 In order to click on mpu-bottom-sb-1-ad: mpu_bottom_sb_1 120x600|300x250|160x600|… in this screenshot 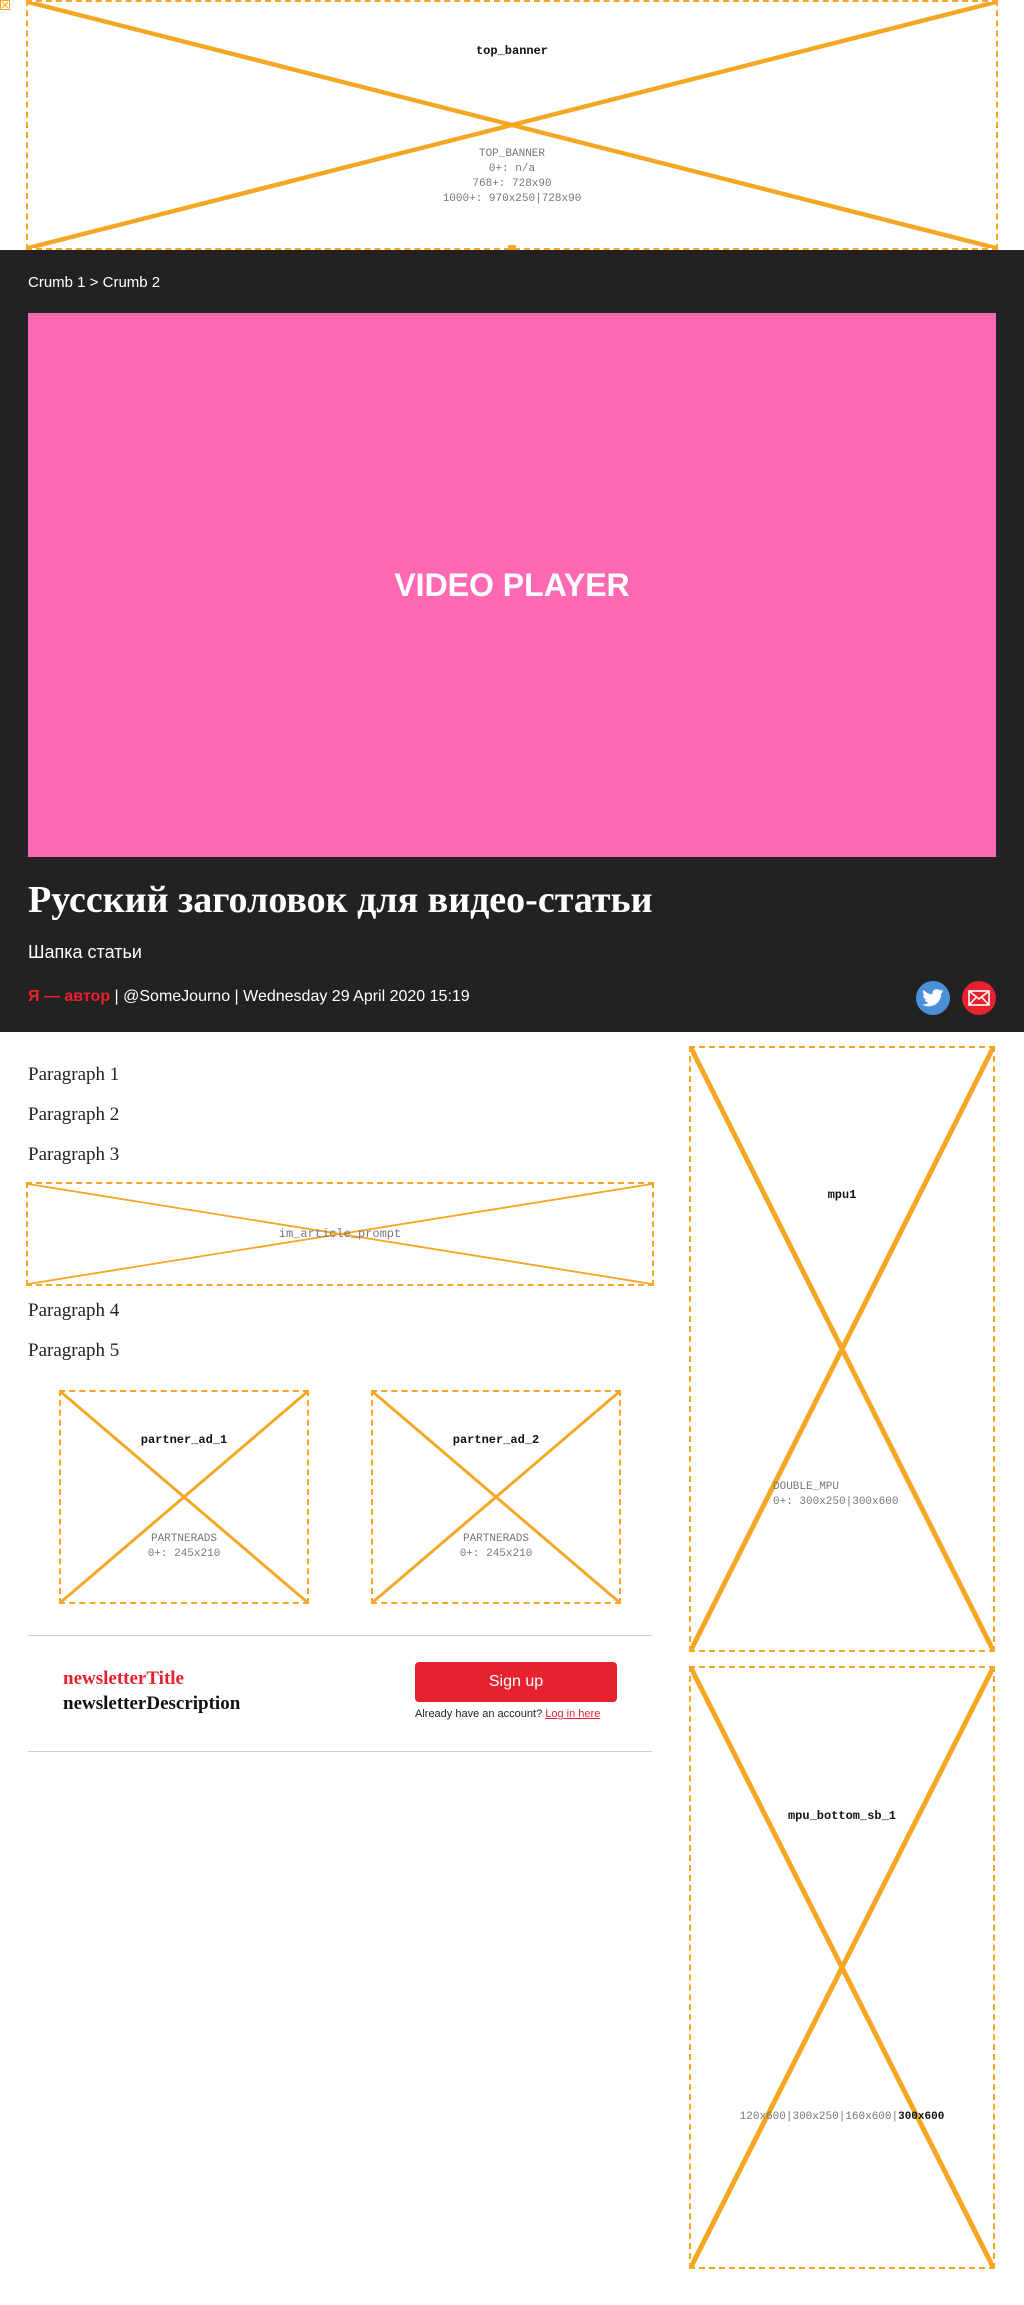, I will do `click(842, 1967)`.